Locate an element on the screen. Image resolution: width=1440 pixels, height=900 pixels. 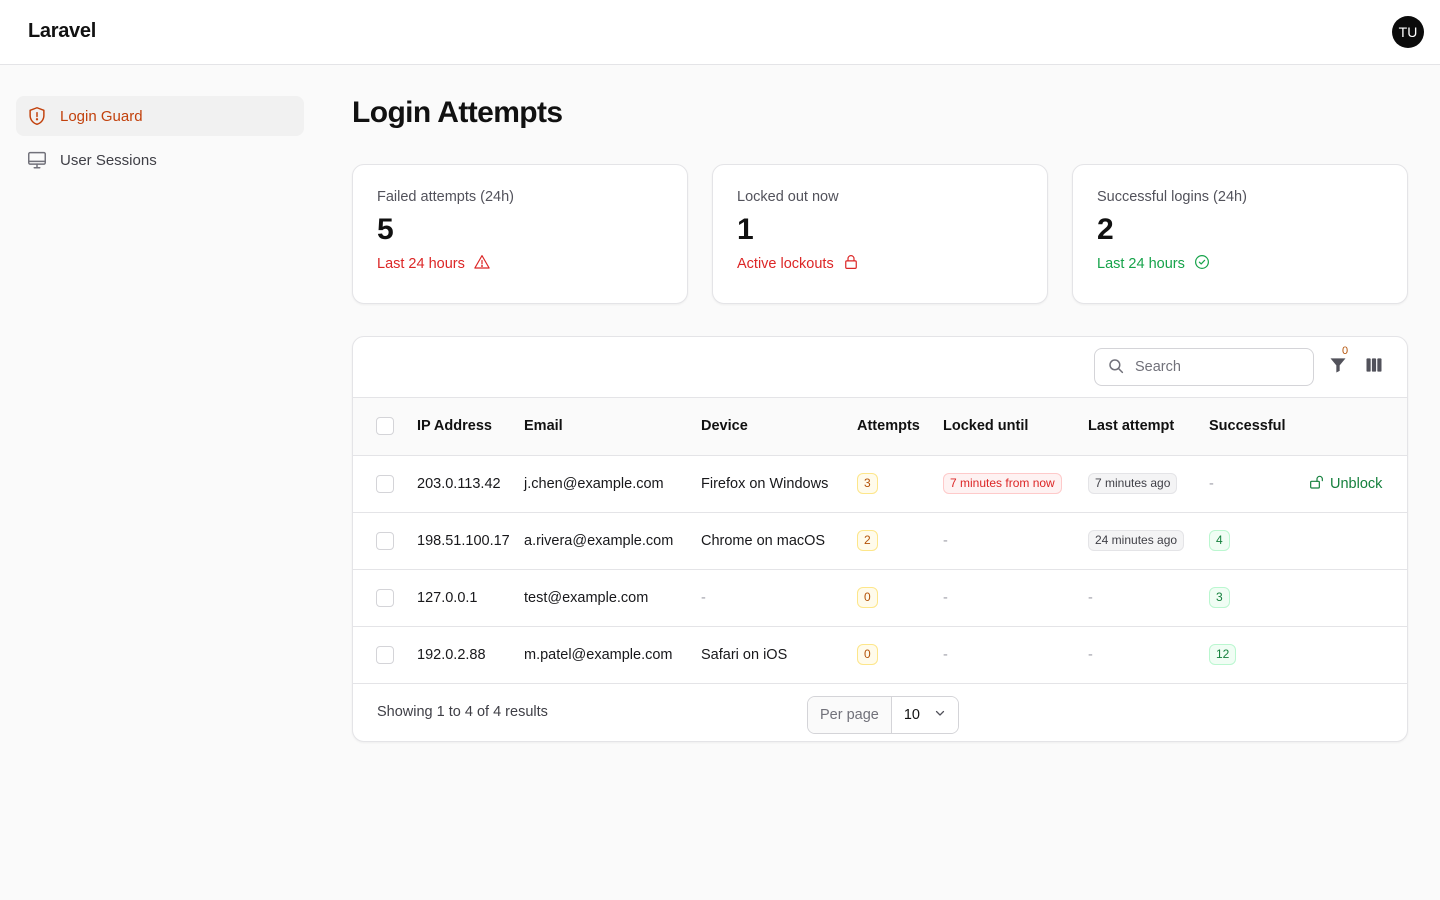
unblock-label: Unblock is located at coordinates (1356, 483).